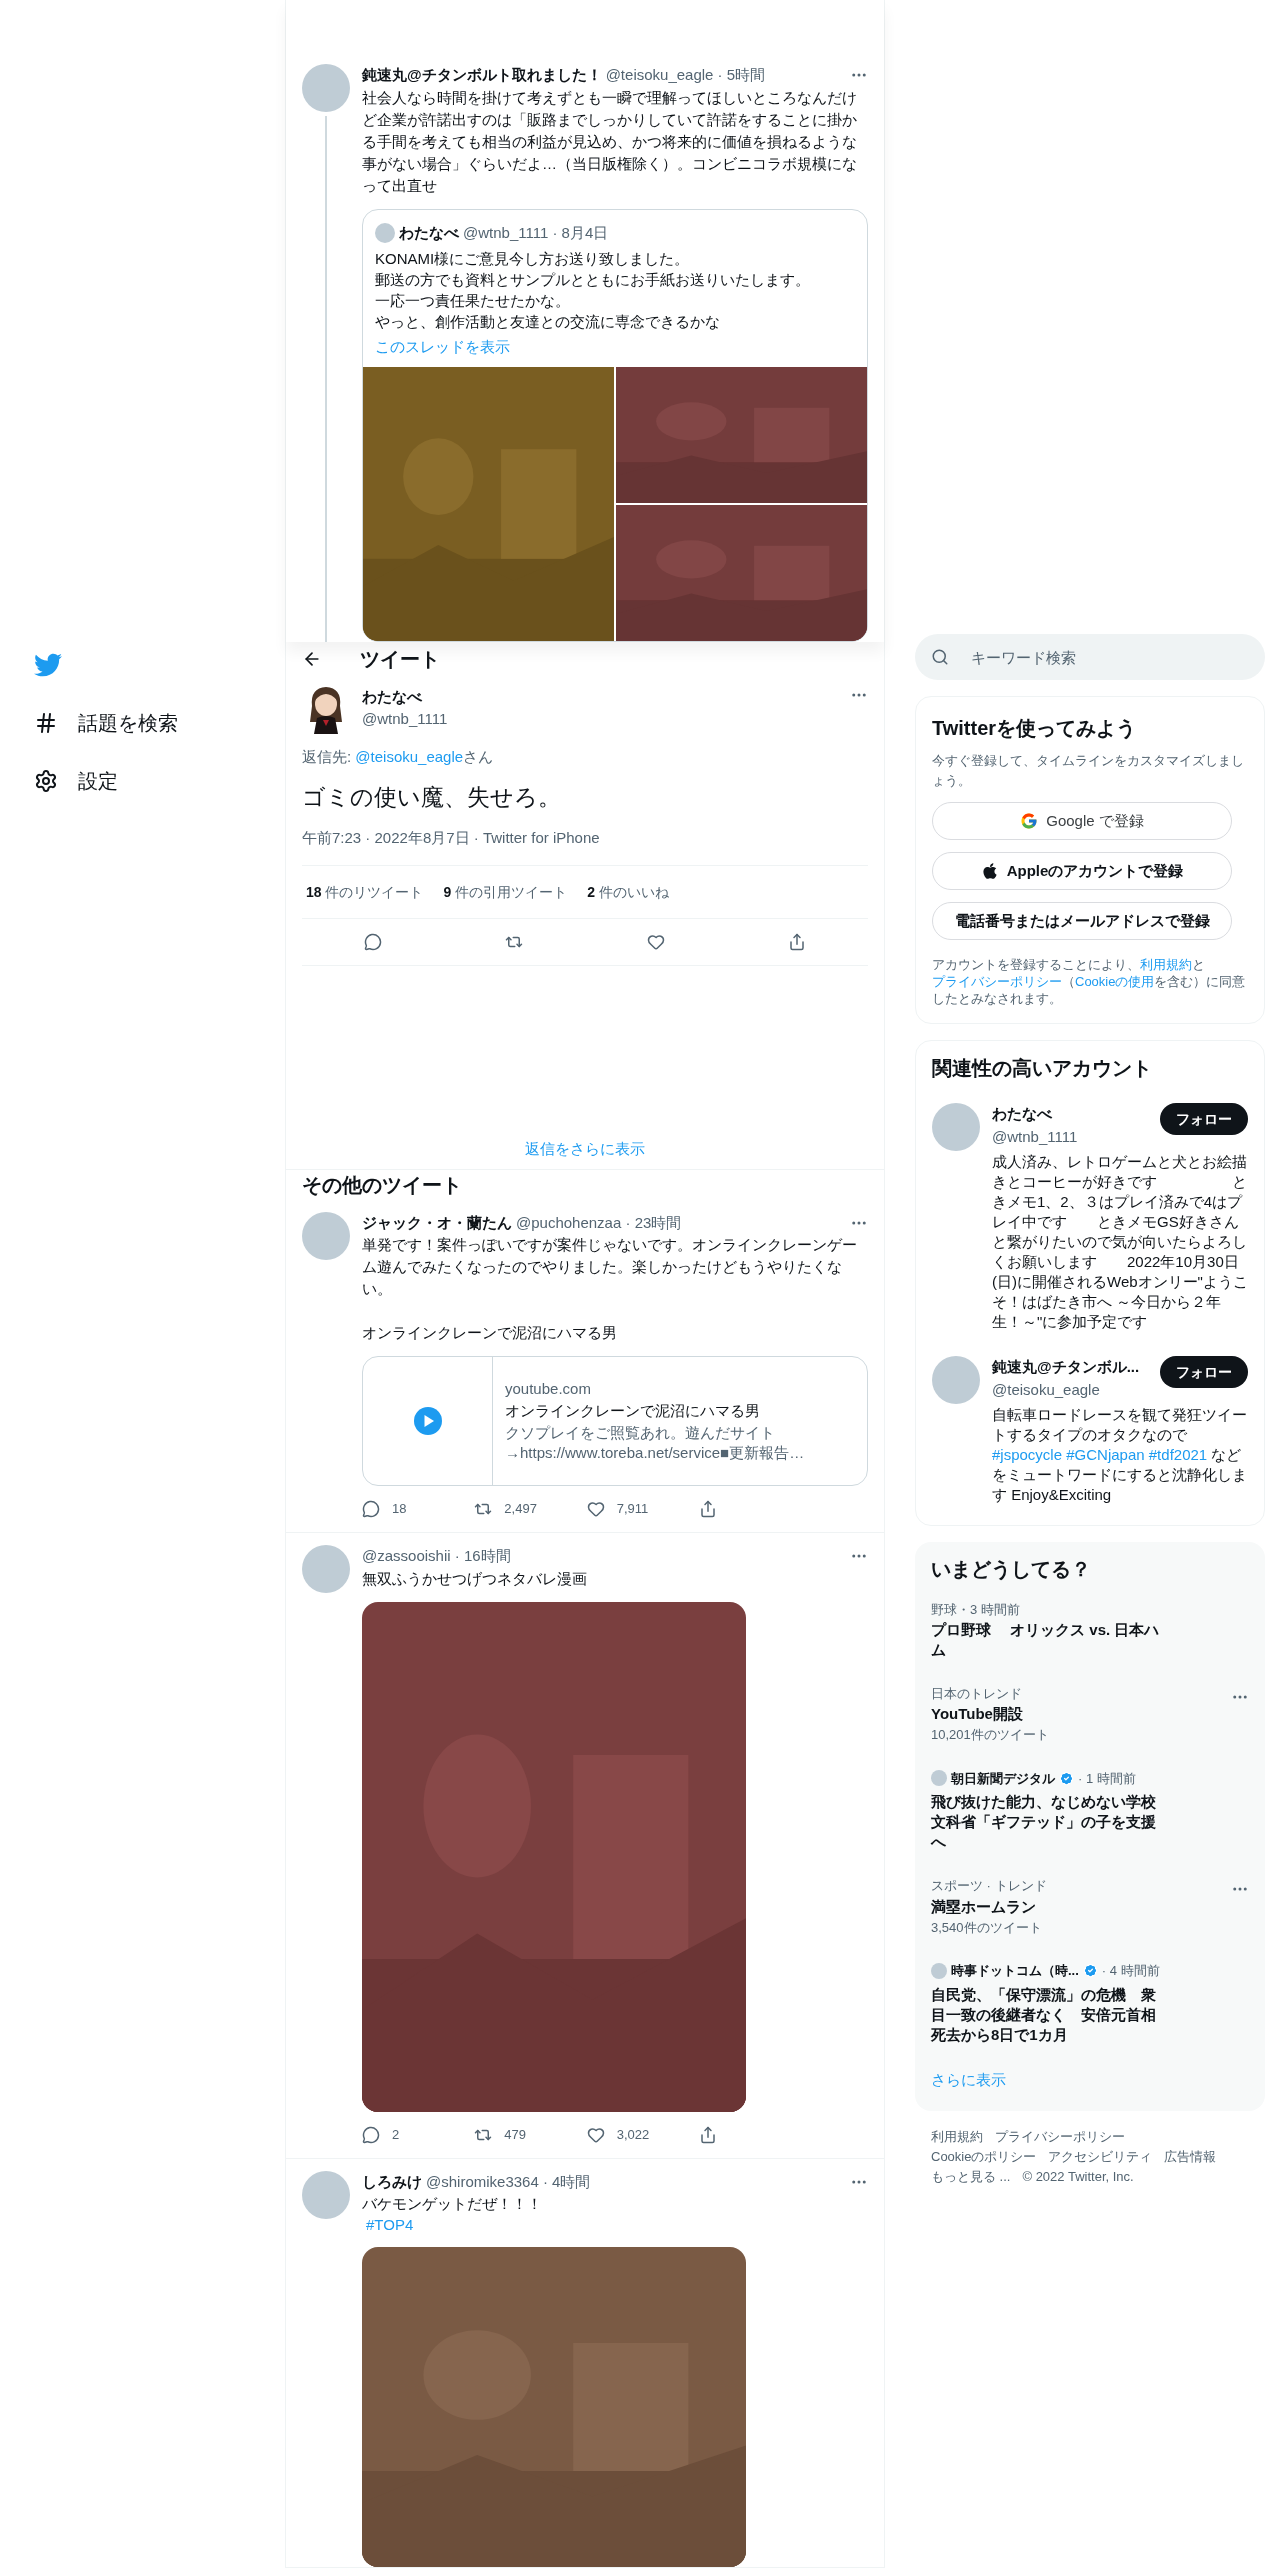 The width and height of the screenshot is (1284, 2568). Describe the element at coordinates (399, 1509) in the screenshot. I see `action-count: 18` at that location.